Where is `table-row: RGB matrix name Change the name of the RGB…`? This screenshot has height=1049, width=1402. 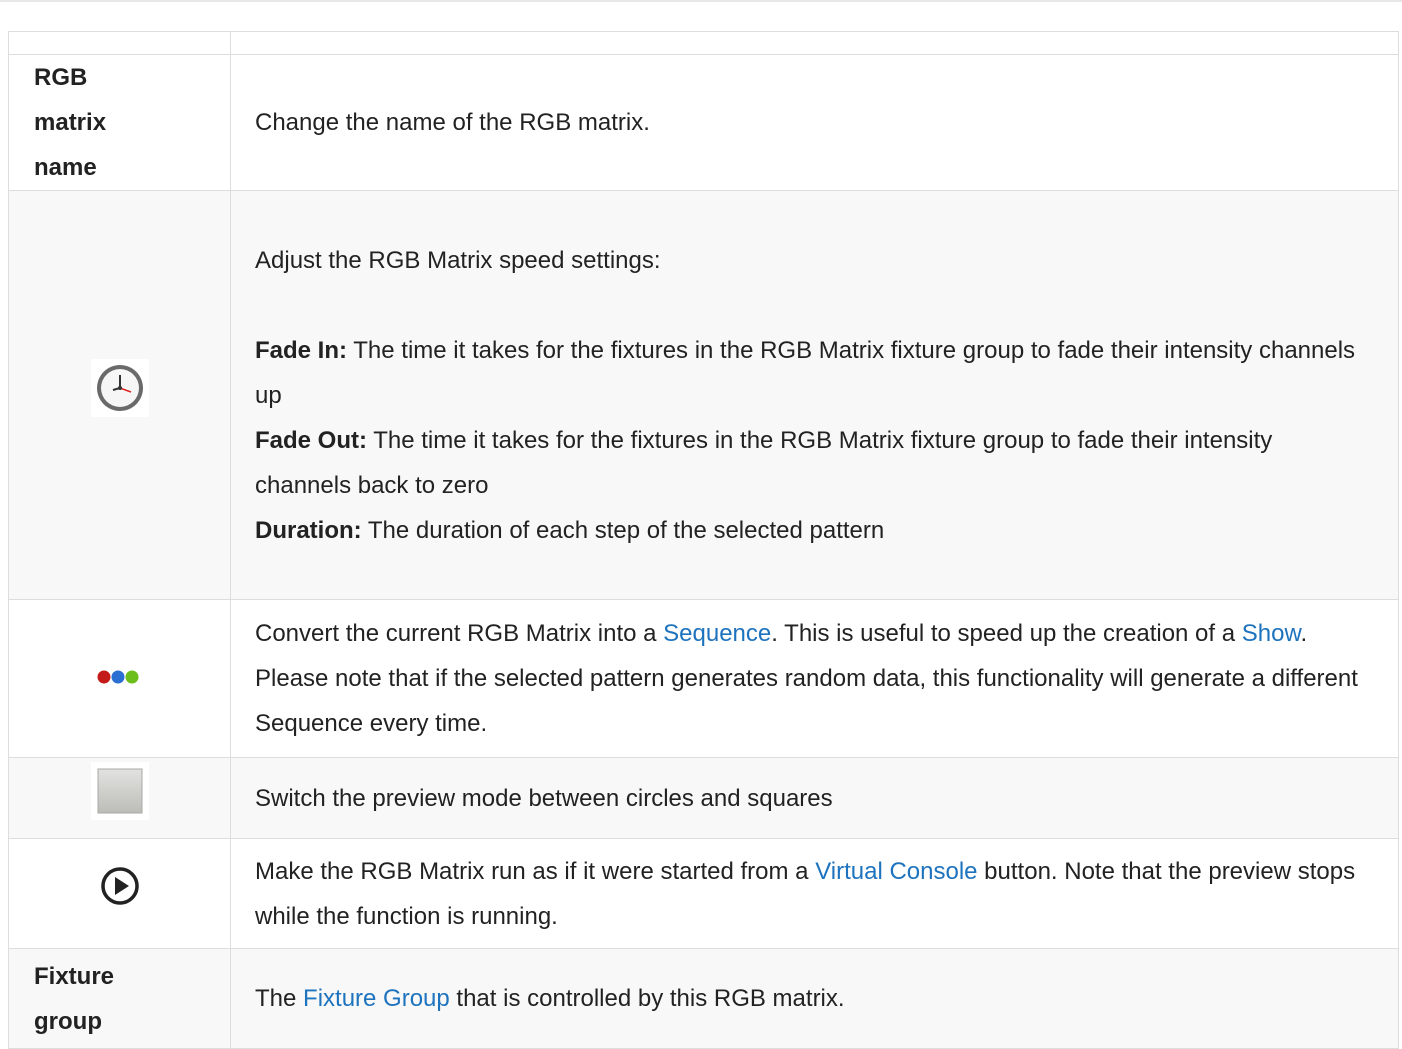 table-row: RGB matrix name Change the name of the RGB… is located at coordinates (703, 122).